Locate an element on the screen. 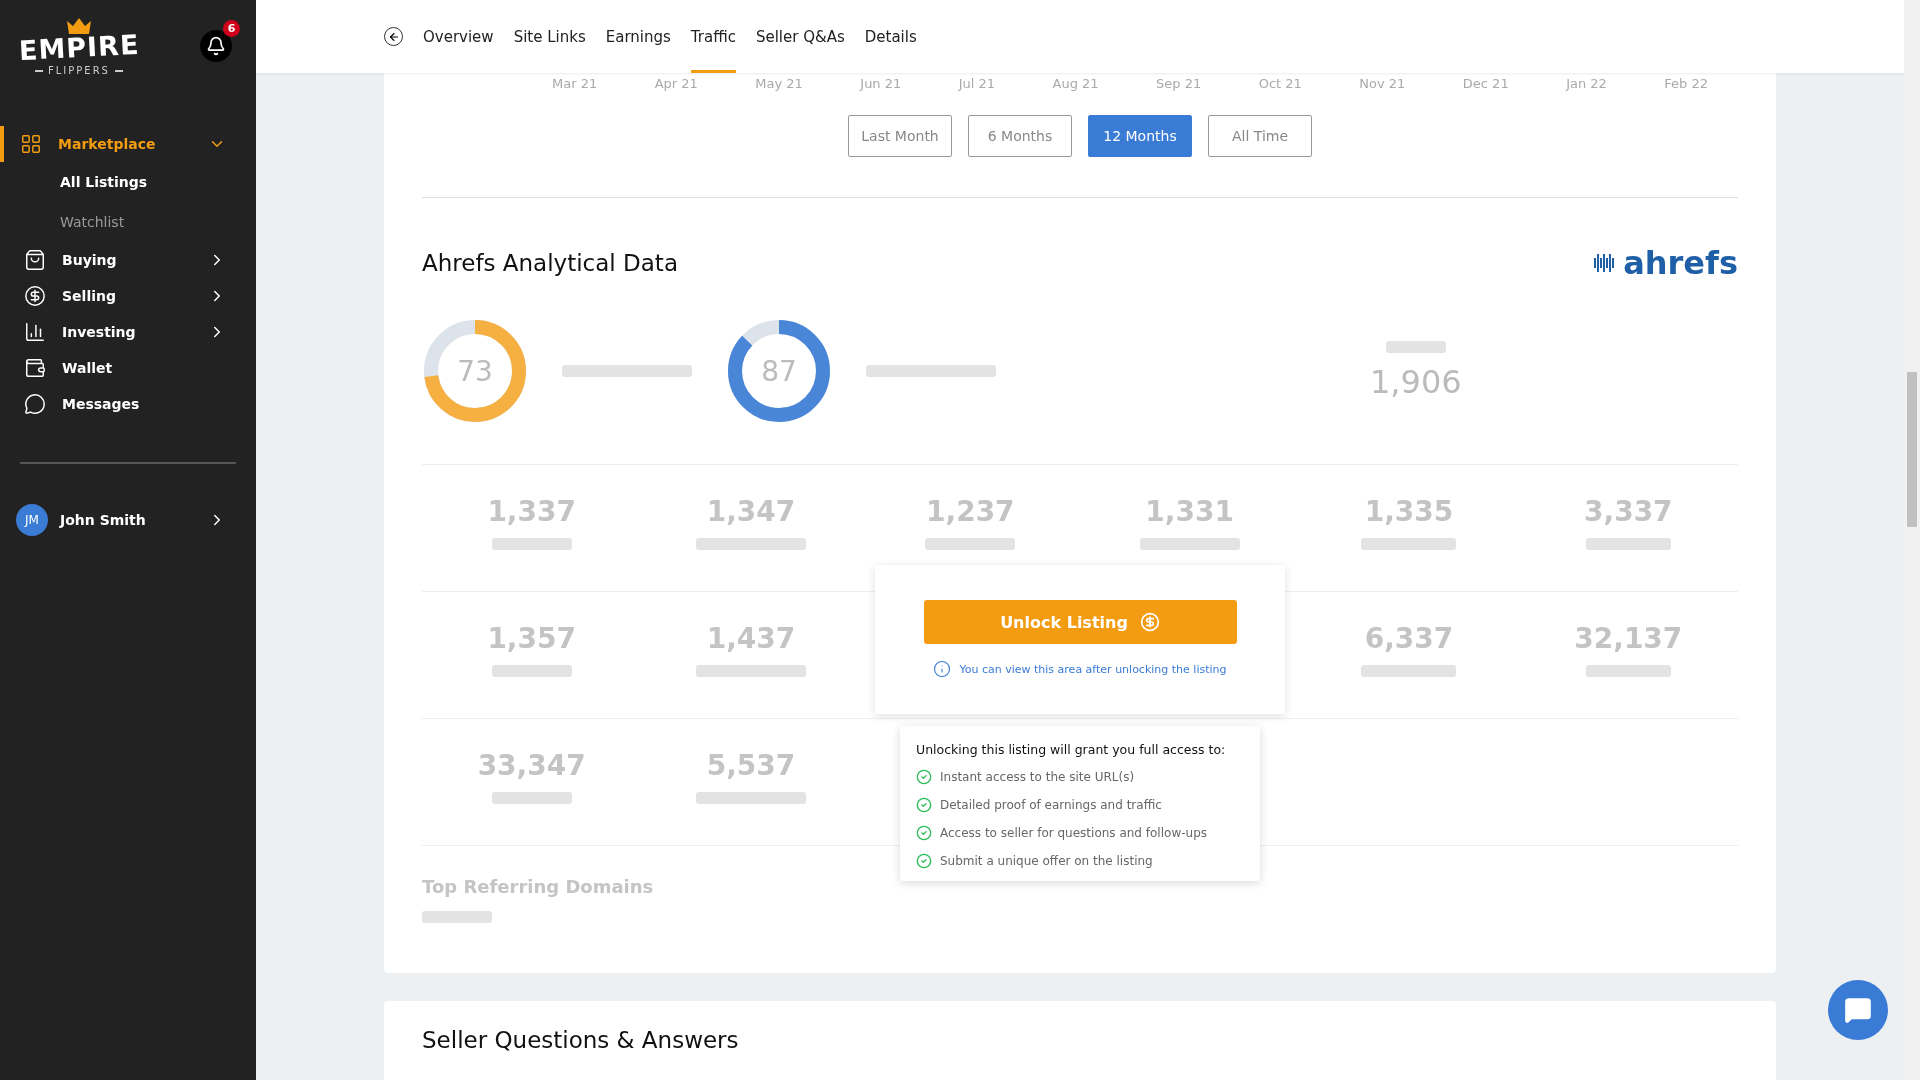 This screenshot has height=1080, width=1920. sidebar-item: Marketplace is located at coordinates (128, 144).